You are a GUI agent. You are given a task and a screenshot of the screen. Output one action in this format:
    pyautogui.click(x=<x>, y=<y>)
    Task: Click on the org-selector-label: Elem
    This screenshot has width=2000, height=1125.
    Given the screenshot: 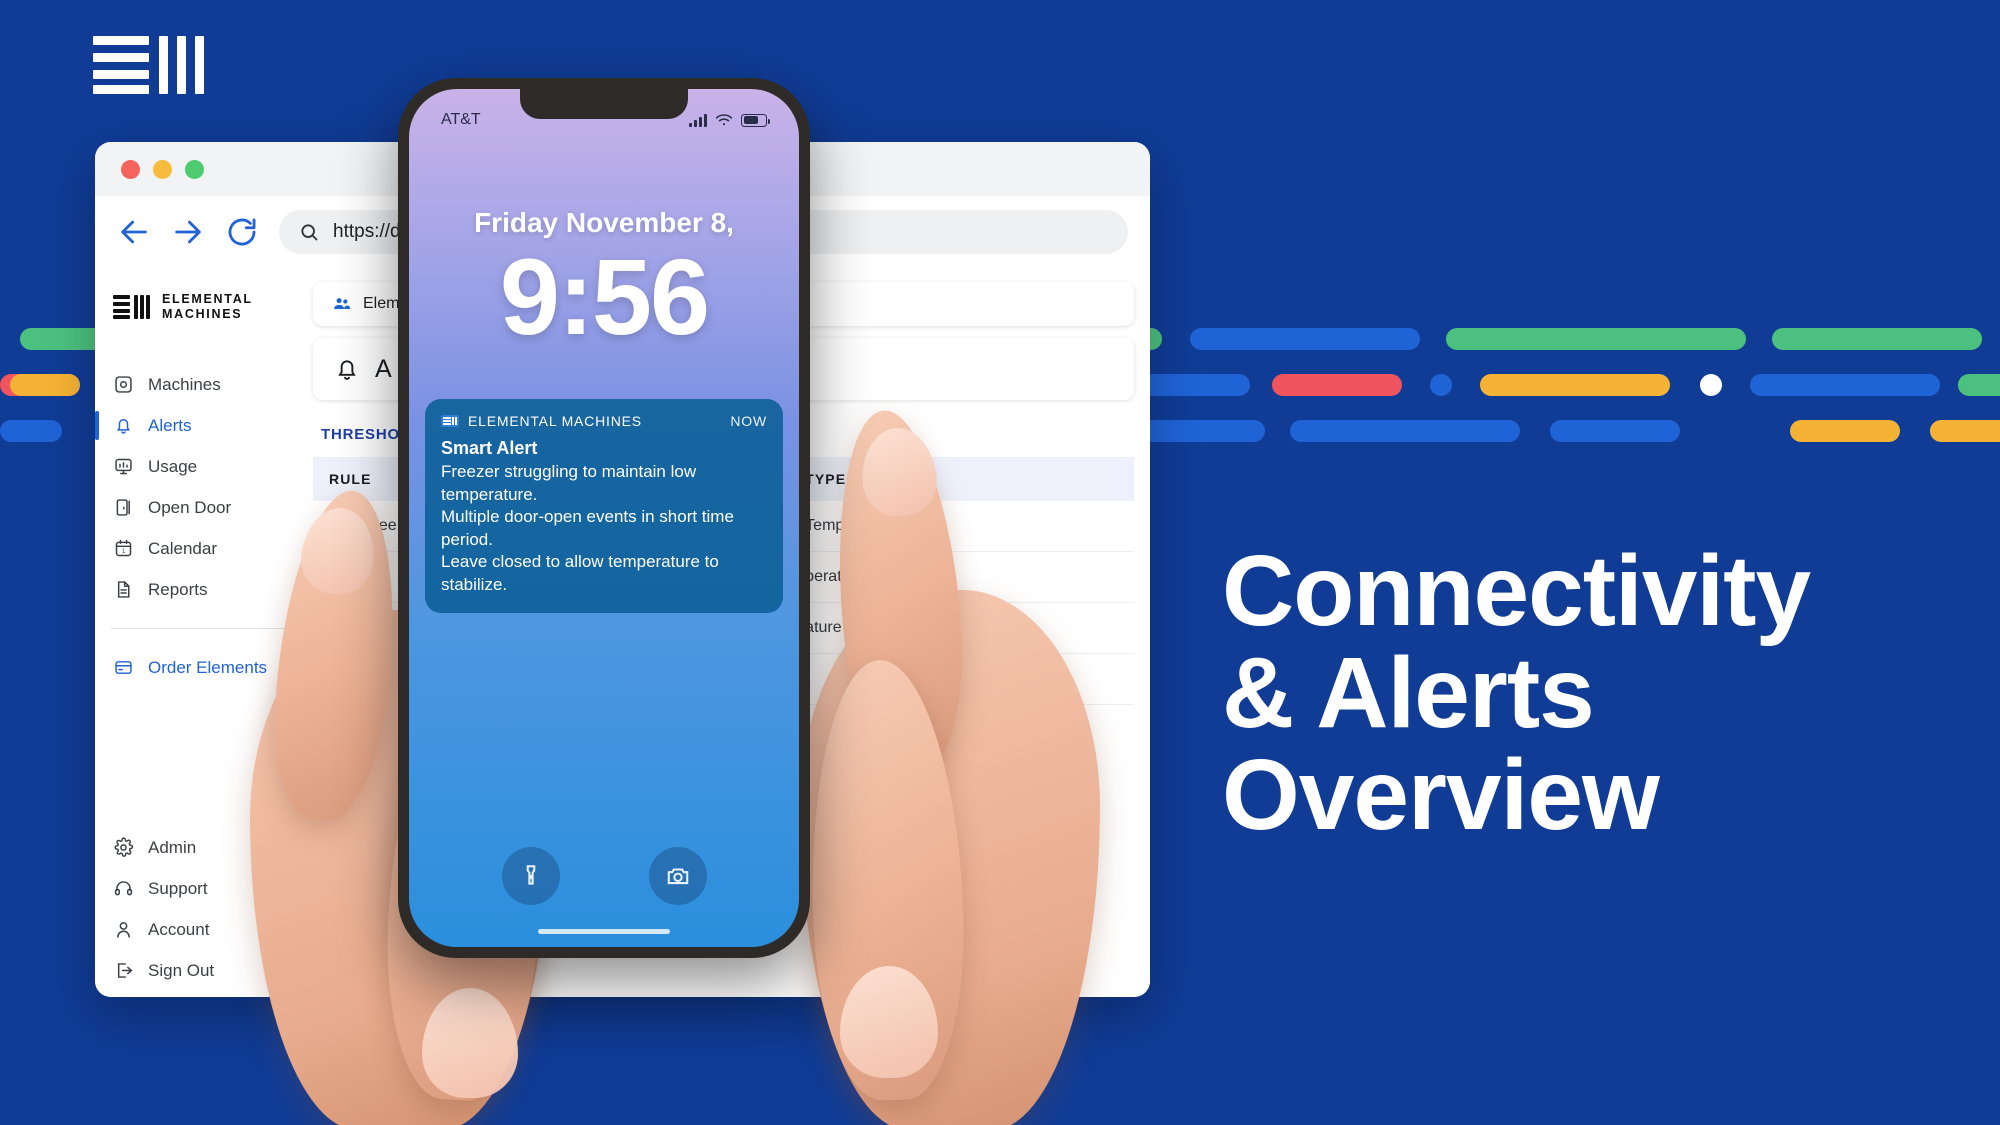 What is the action you would take?
    pyautogui.click(x=381, y=303)
    